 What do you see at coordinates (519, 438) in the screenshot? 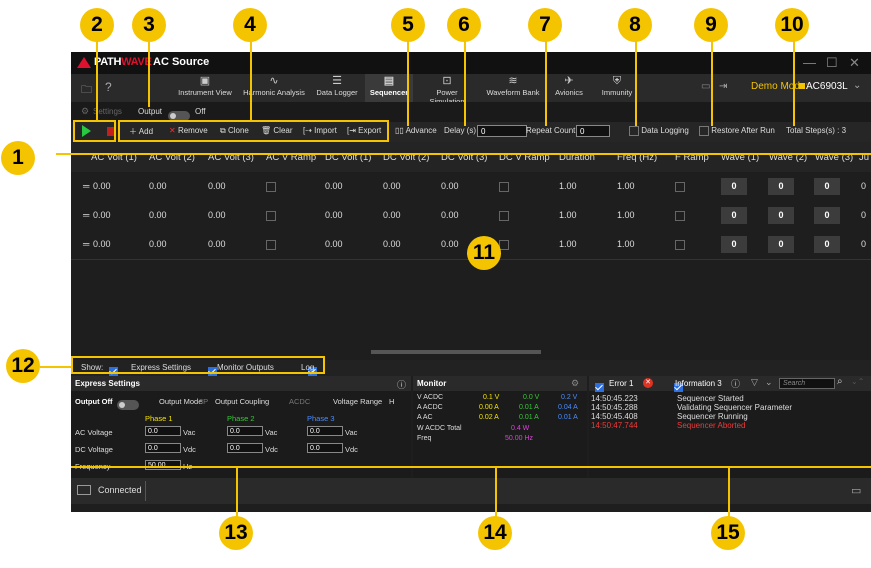
I see `freq-value: 50.00 Hz` at bounding box center [519, 438].